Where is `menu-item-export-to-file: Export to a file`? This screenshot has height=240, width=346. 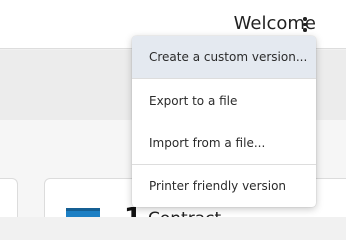 menu-item-export-to-file: Export to a file is located at coordinates (224, 101).